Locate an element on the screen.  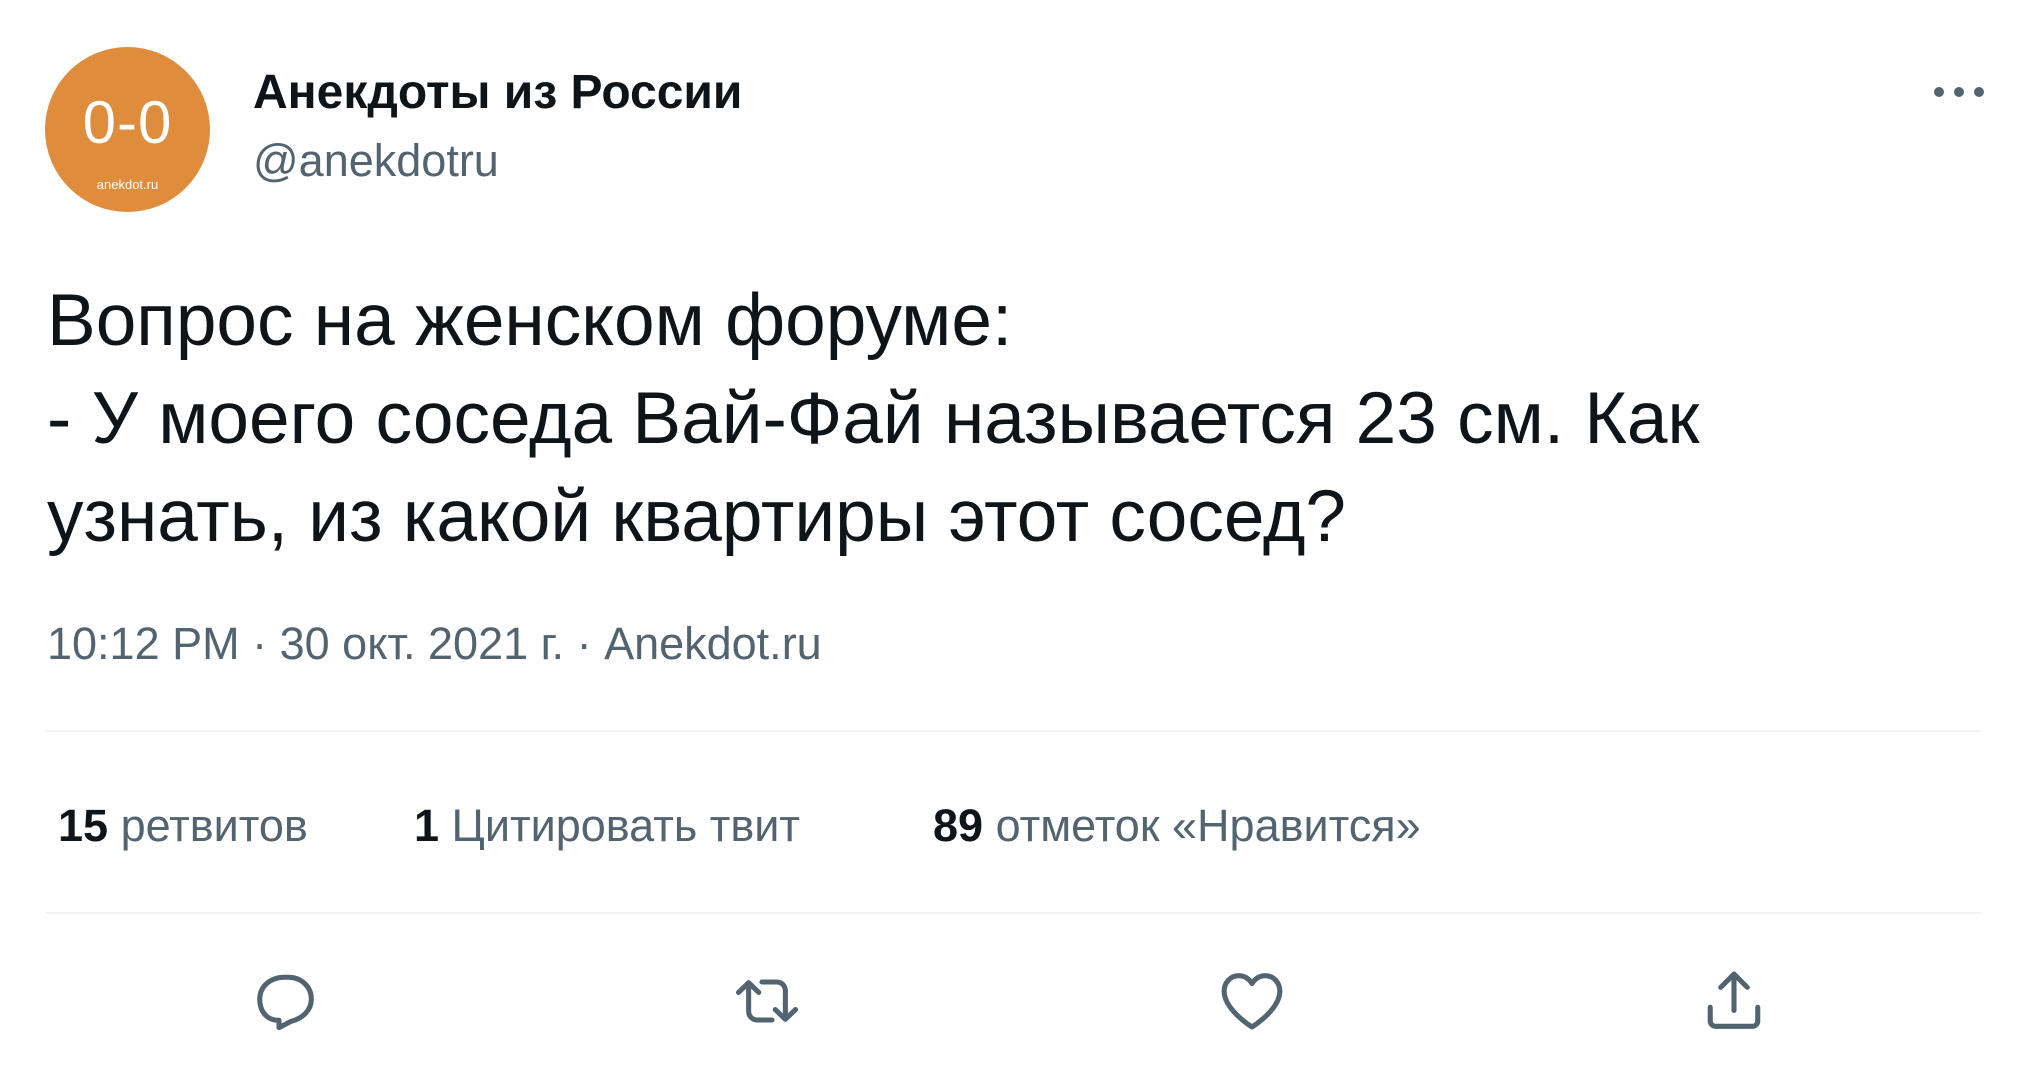
tweet-source: Anekdot.ru is located at coordinates (713, 643).